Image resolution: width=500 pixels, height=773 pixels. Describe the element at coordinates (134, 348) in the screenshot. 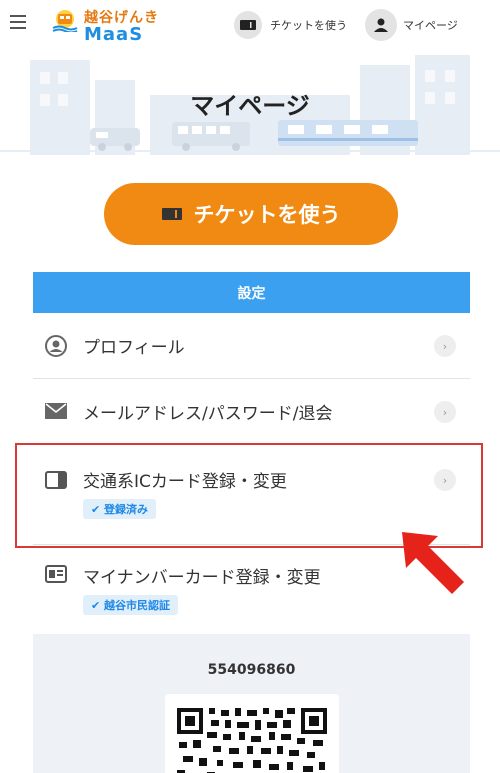

I see `settings-item-label: プロフィール` at that location.